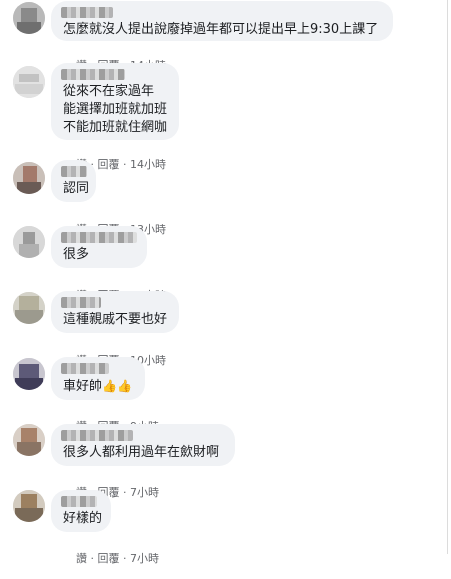 The width and height of the screenshot is (451, 579). I want to click on comment-bubble: 很多, so click(99, 247).